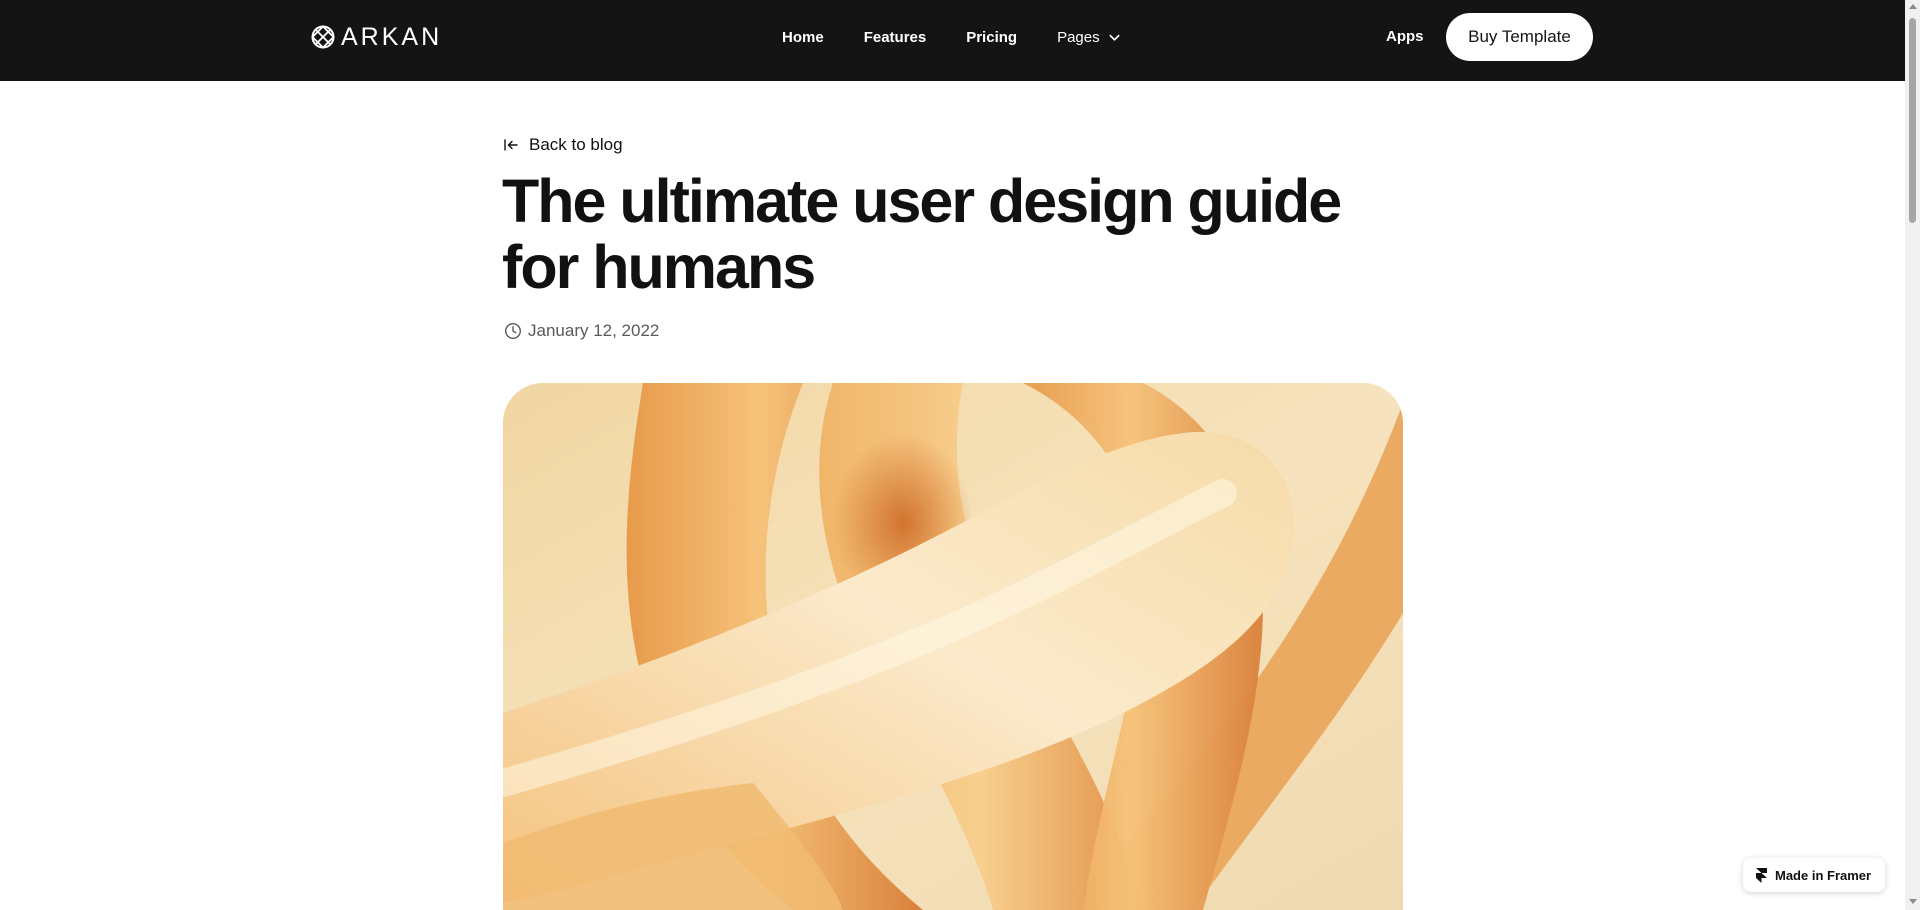 The image size is (1920, 910). Describe the element at coordinates (1913, 6) in the screenshot. I see `scroll-up-arrow-icon` at that location.